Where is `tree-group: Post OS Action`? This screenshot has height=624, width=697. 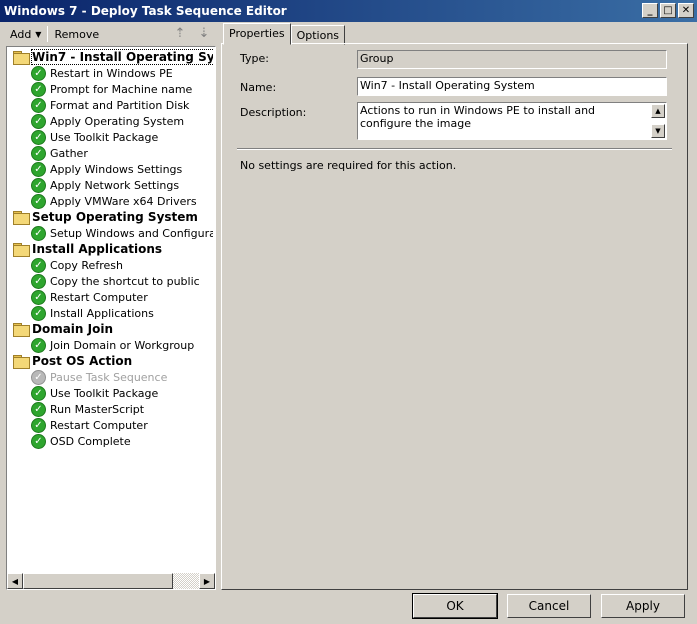
tree-group: Post OS Action is located at coordinates (111, 361).